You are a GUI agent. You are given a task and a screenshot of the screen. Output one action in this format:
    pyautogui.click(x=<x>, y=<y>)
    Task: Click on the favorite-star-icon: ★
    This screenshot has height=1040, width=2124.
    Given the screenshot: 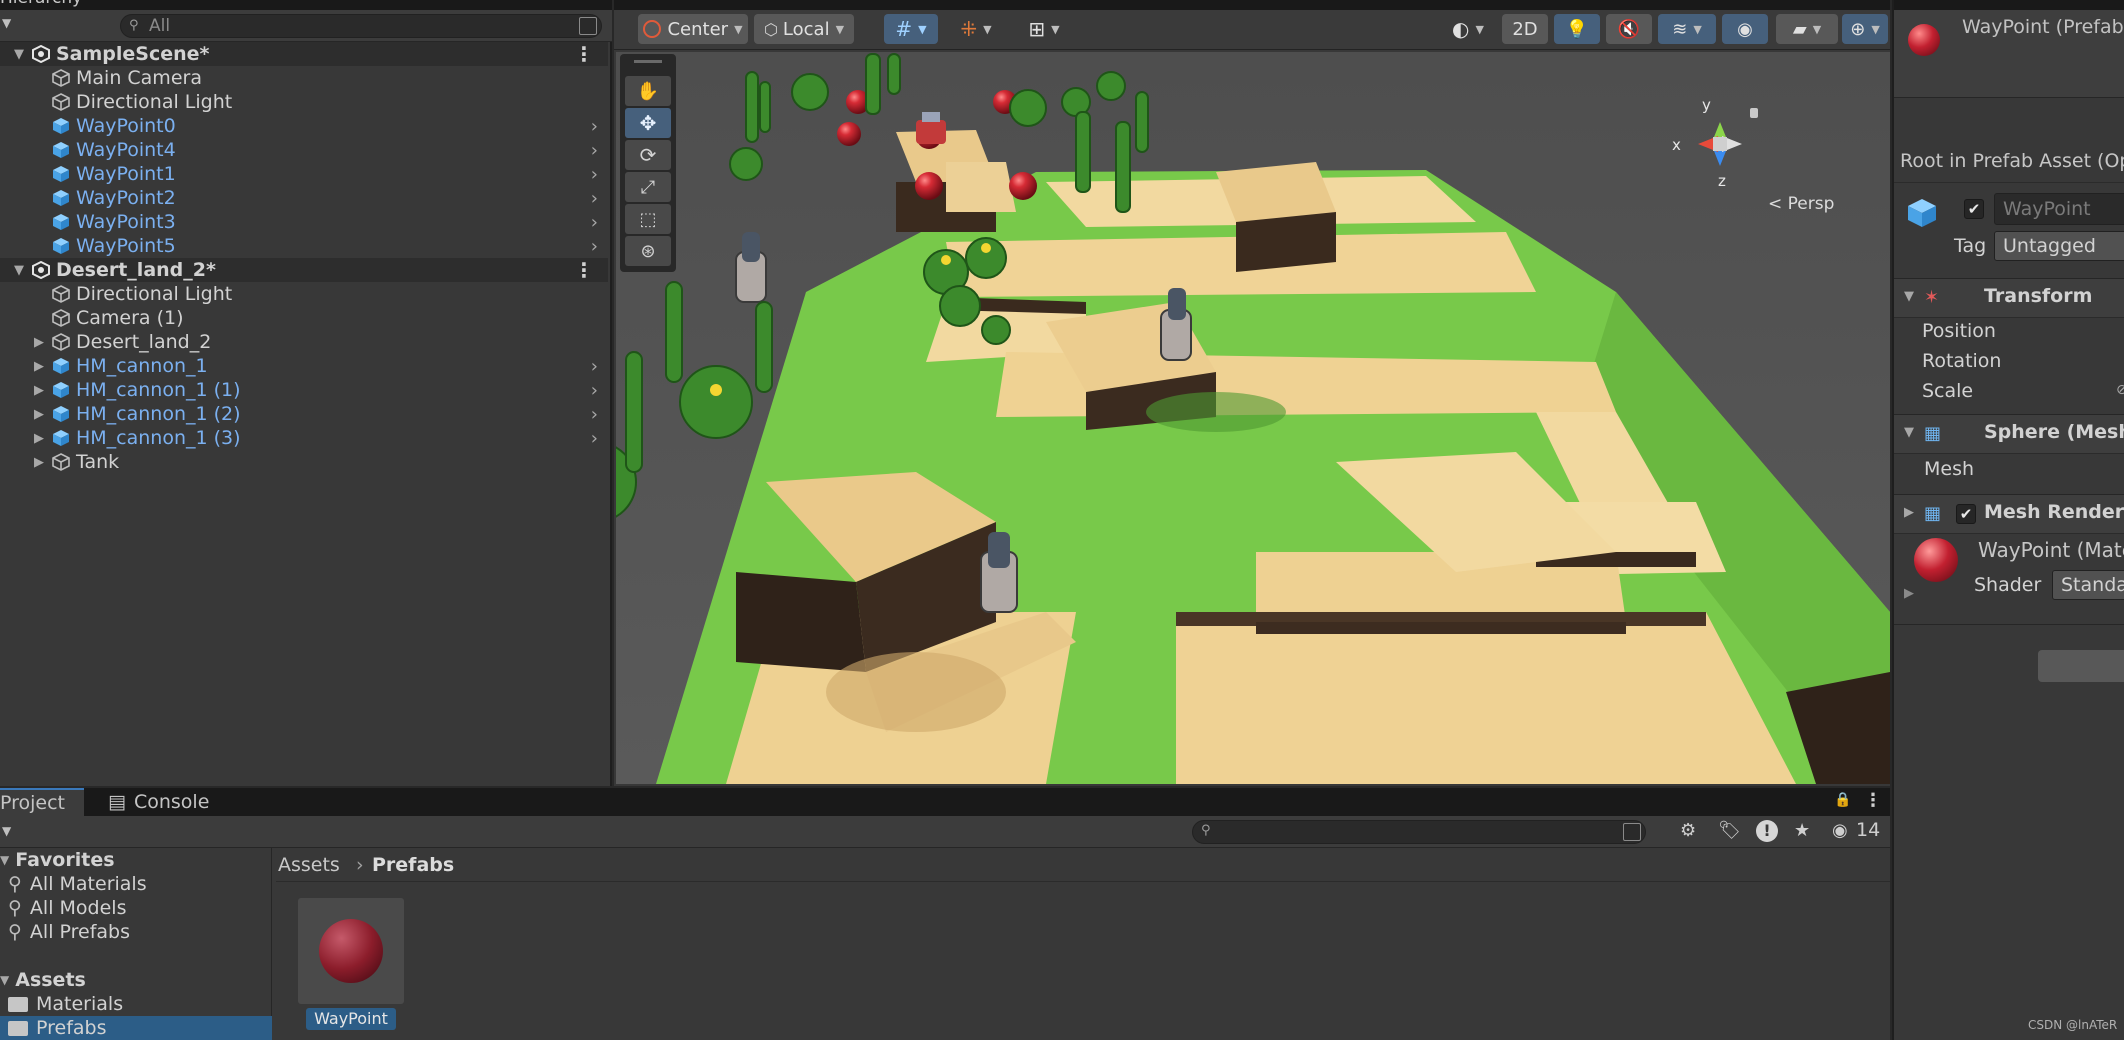 What is the action you would take?
    pyautogui.click(x=1802, y=830)
    